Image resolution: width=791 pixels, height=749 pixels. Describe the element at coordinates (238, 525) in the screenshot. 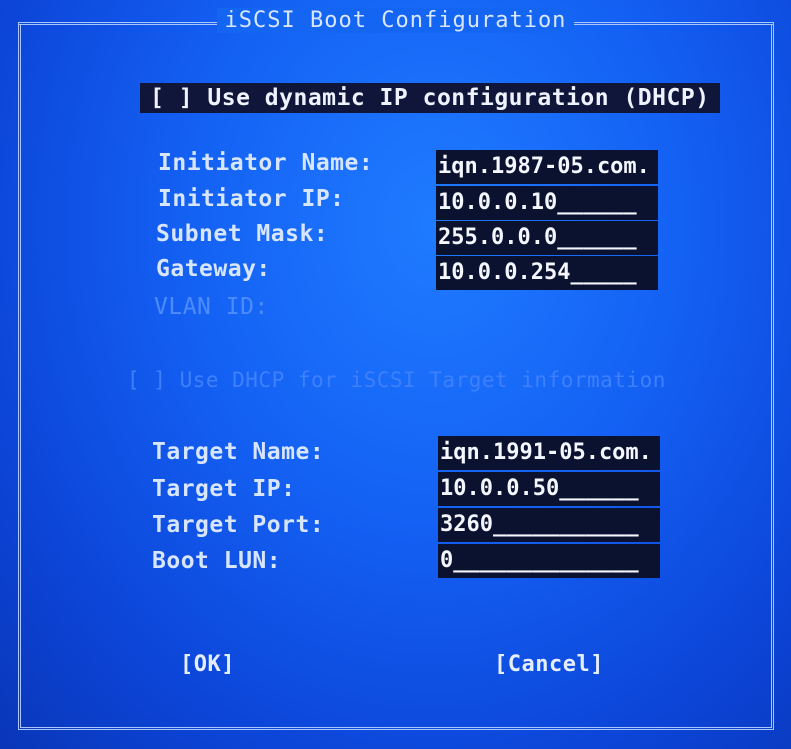

I see `target-port-label: Target Port:` at that location.